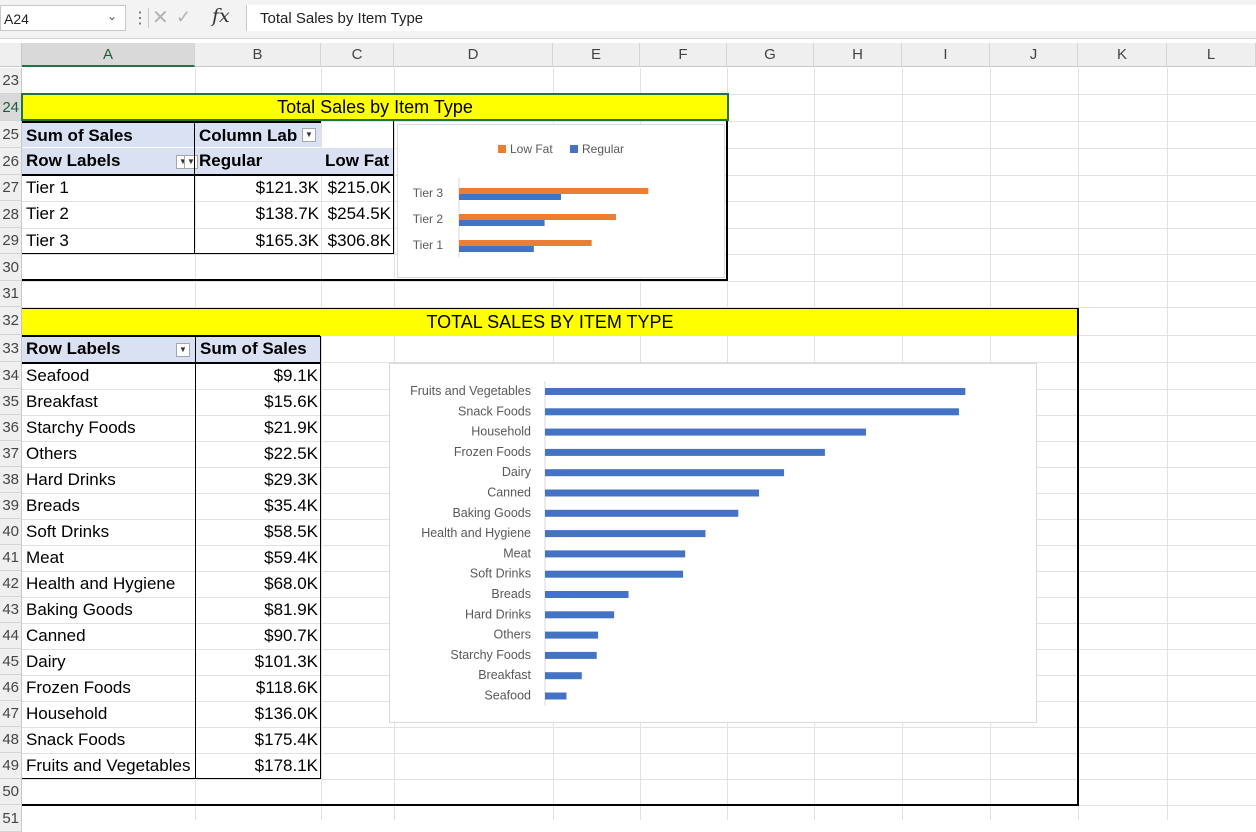 This screenshot has width=1256, height=832. What do you see at coordinates (1034, 55) in the screenshot?
I see `column-header-j: J` at bounding box center [1034, 55].